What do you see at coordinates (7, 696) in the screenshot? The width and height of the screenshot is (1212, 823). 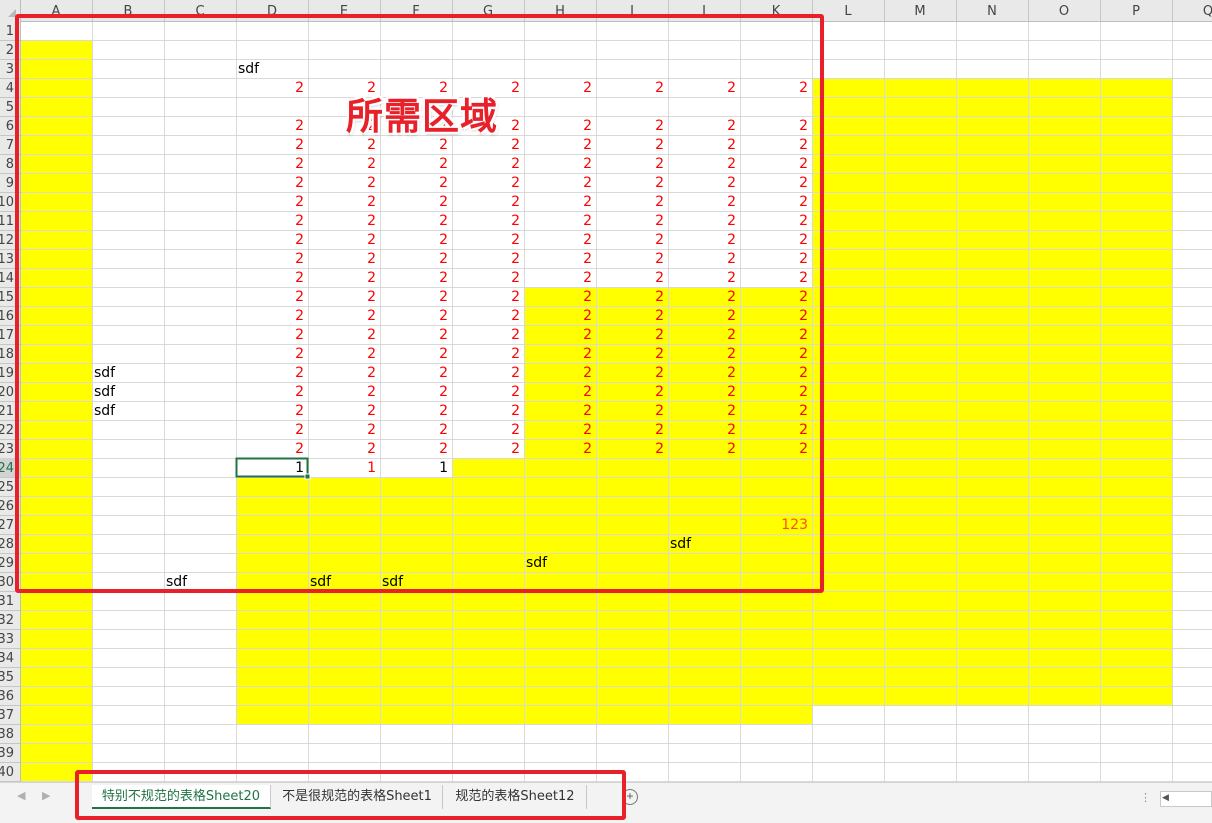 I see `row-header-36: 36` at bounding box center [7, 696].